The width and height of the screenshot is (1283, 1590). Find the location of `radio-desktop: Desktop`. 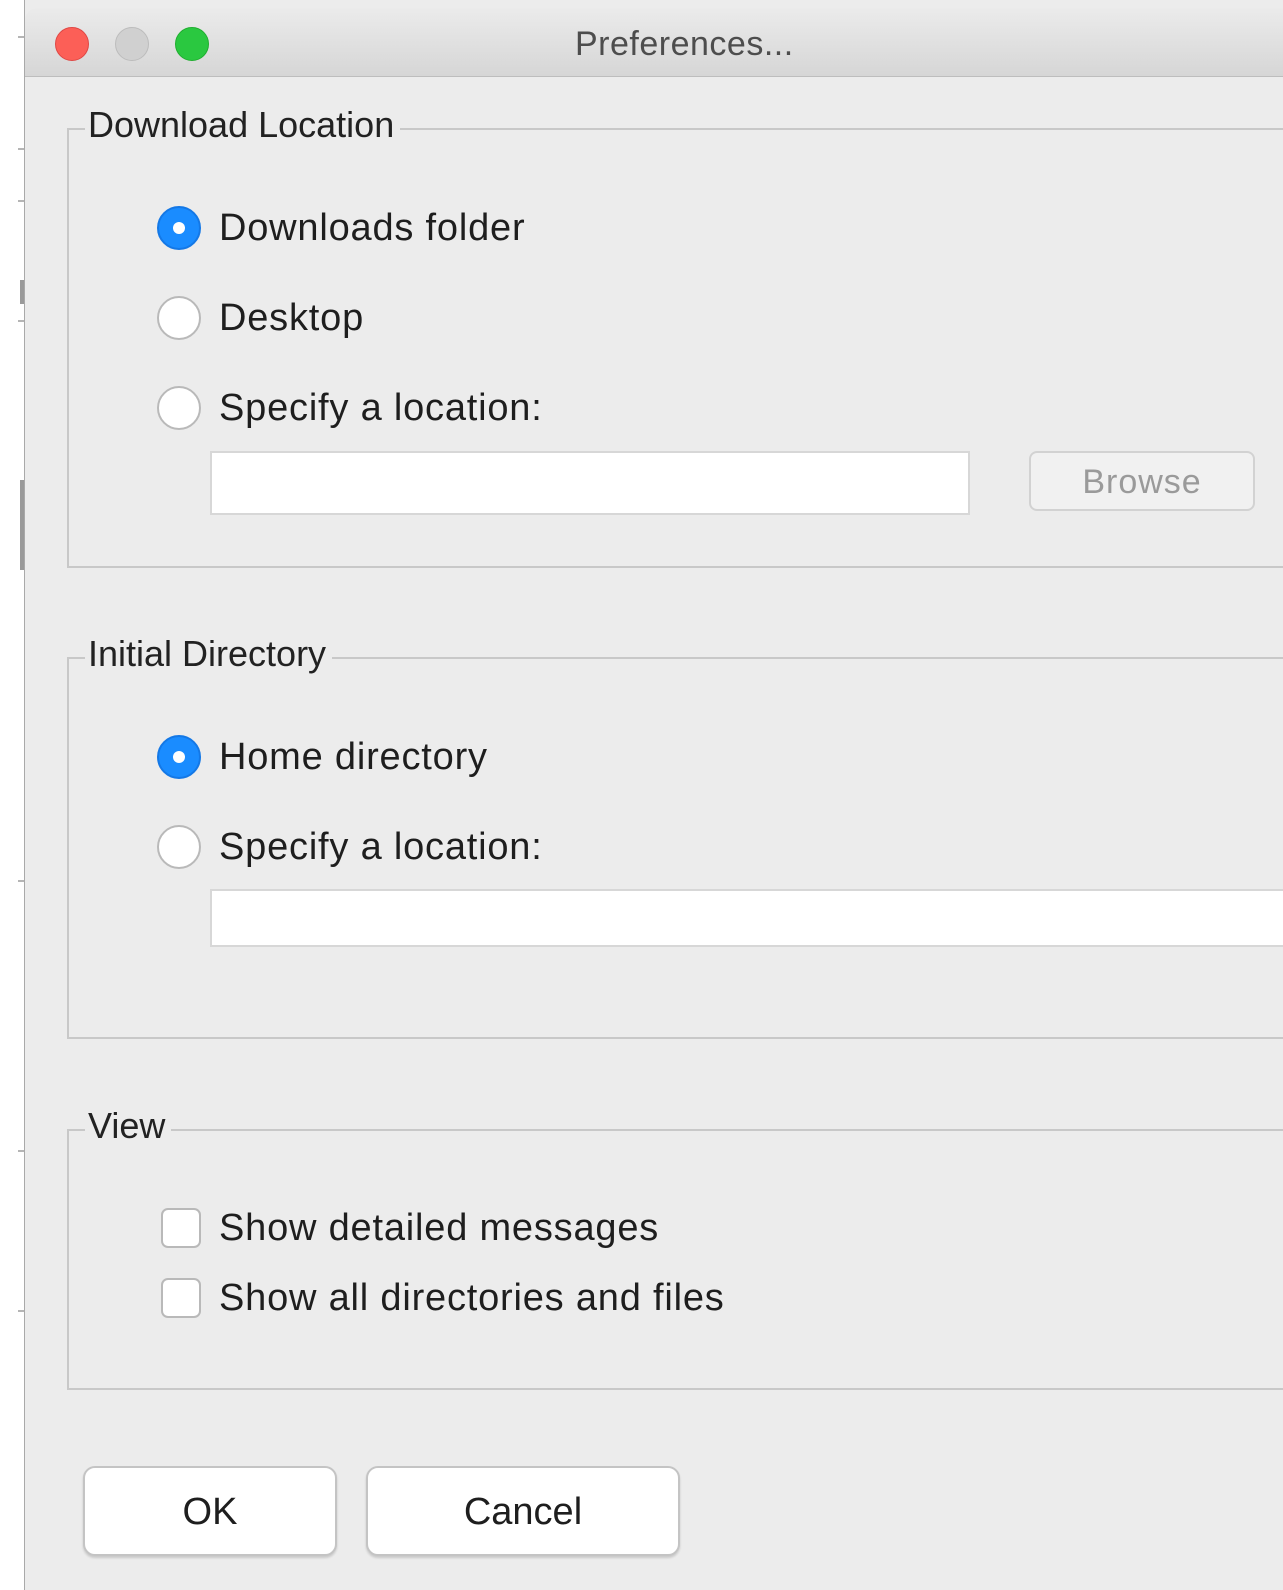

radio-desktop: Desktop is located at coordinates (260, 318).